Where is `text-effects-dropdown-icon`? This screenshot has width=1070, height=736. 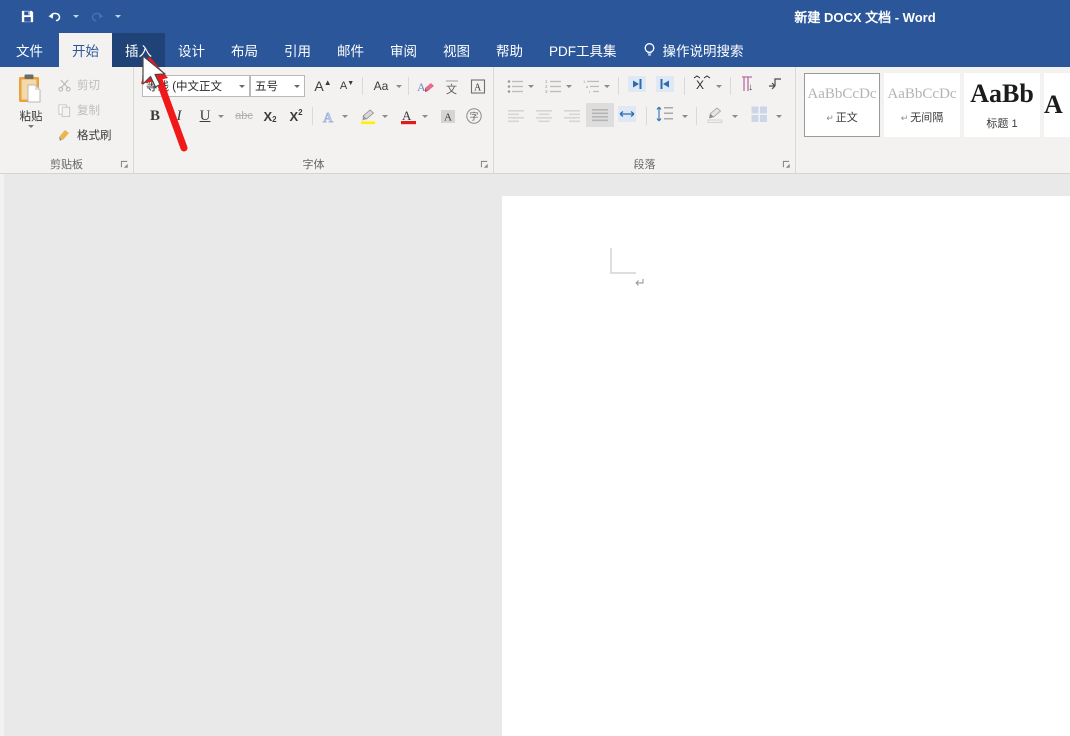
text-effects-dropdown-icon is located at coordinates (345, 116).